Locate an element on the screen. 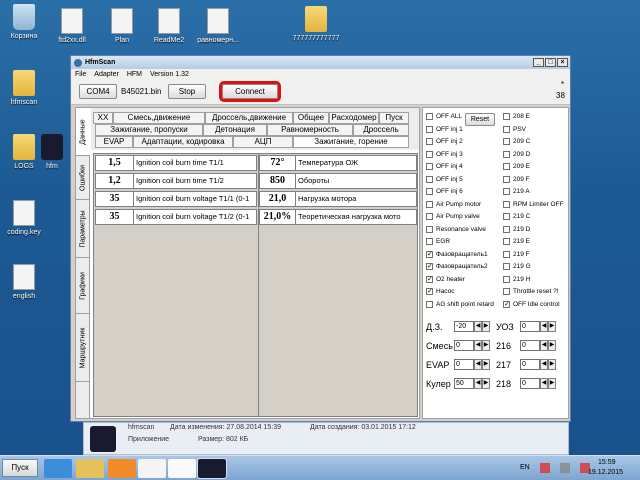 This screenshot has width=640, height=480. output-checkbox: ✓ O2 heater is located at coordinates (445, 279).